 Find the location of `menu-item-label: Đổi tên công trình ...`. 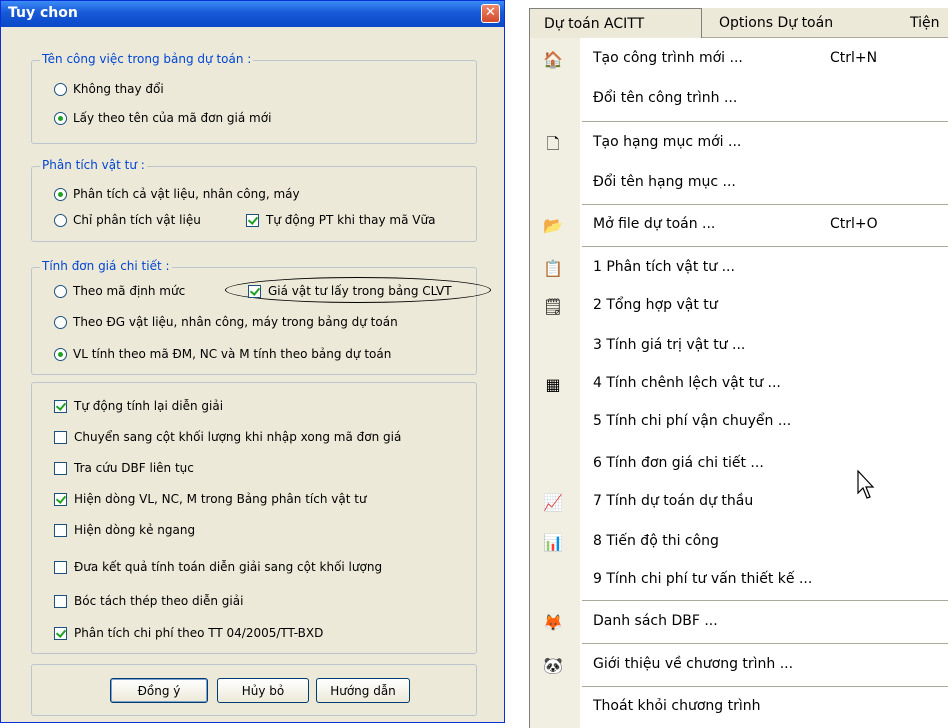

menu-item-label: Đổi tên công trình ... is located at coordinates (665, 98).